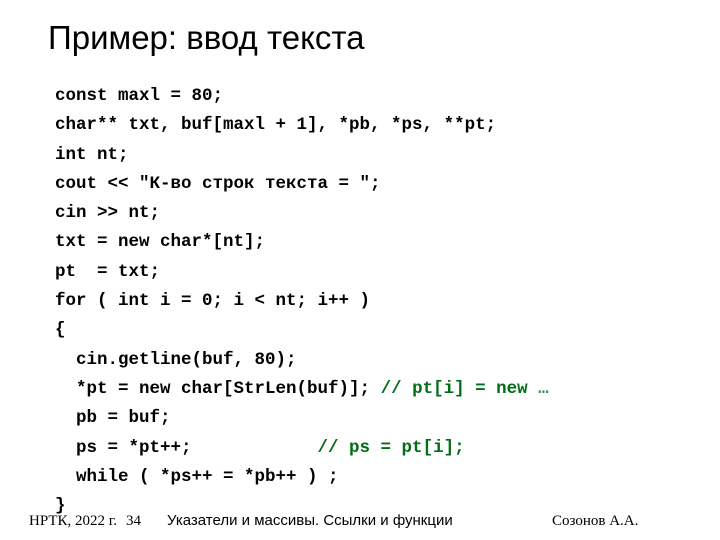 Image resolution: width=720 pixels, height=540 pixels. Describe the element at coordinates (218, 388) in the screenshot. I see `code-text: *pt = new char[StrLen(buf)];` at that location.